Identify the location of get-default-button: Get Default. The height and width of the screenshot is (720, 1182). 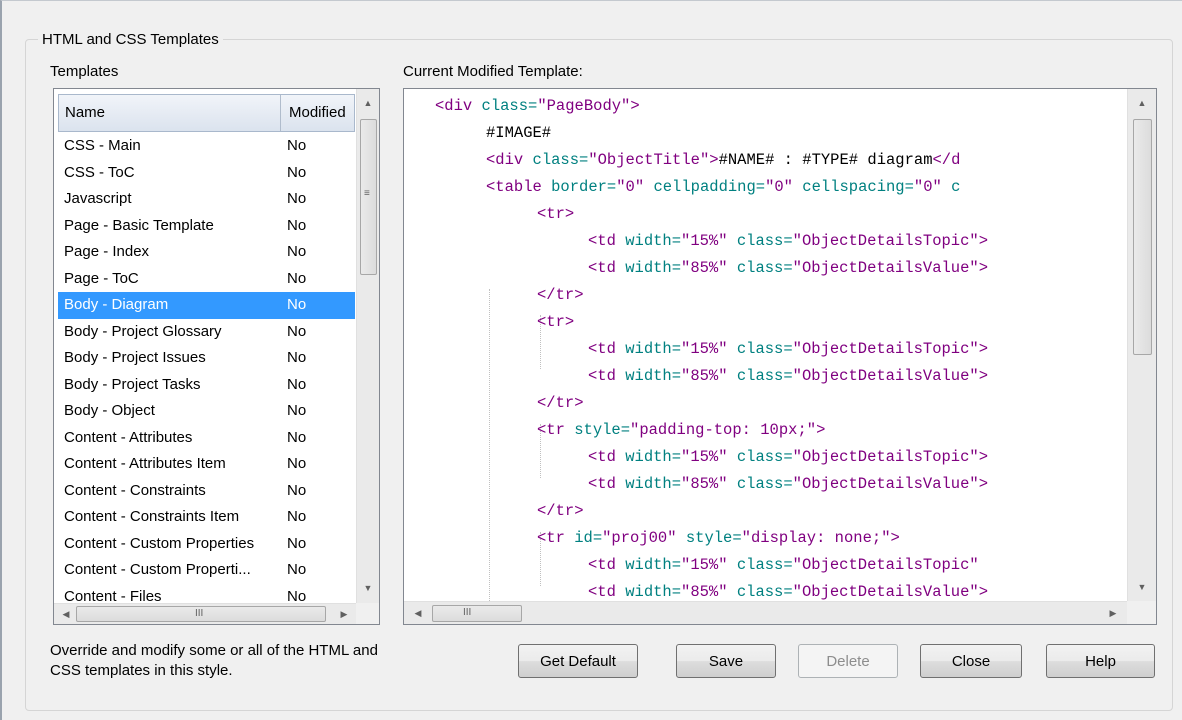
(578, 661).